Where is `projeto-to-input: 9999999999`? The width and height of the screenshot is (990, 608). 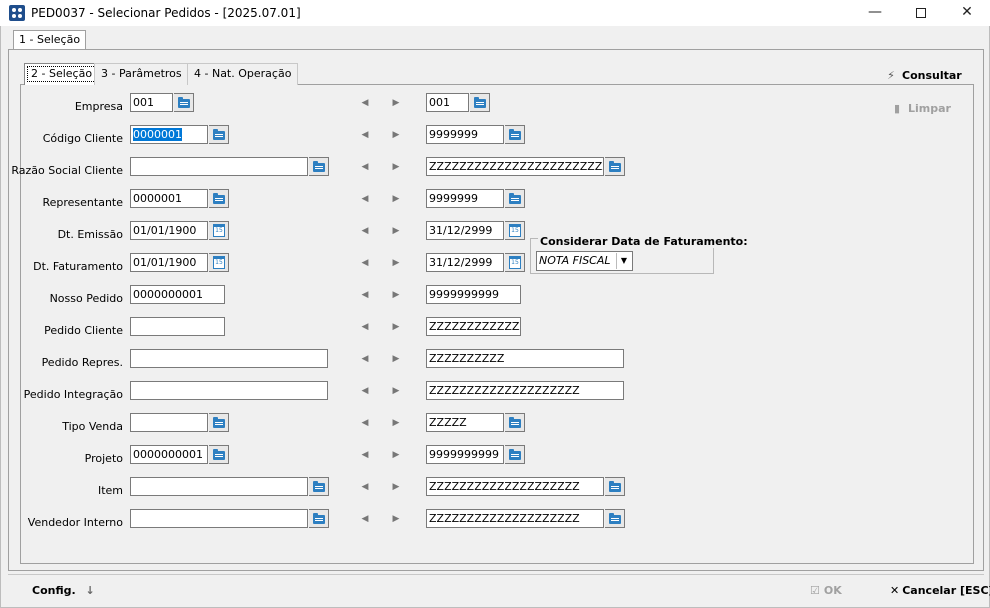
projeto-to-input: 9999999999 is located at coordinates (465, 454).